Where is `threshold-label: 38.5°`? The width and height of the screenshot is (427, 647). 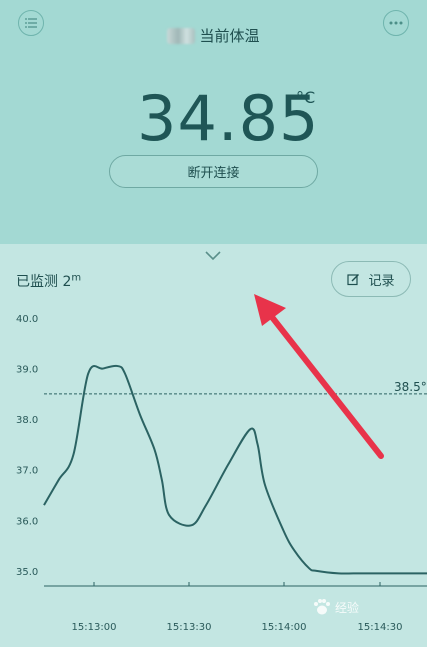
threshold-label: 38.5° is located at coordinates (410, 387).